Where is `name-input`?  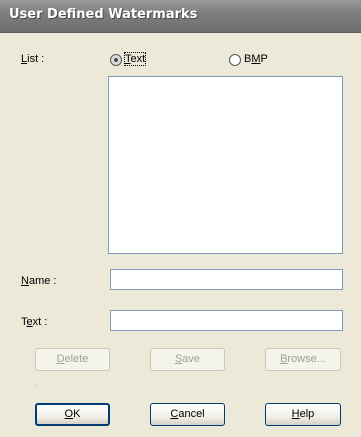 name-input is located at coordinates (226, 279).